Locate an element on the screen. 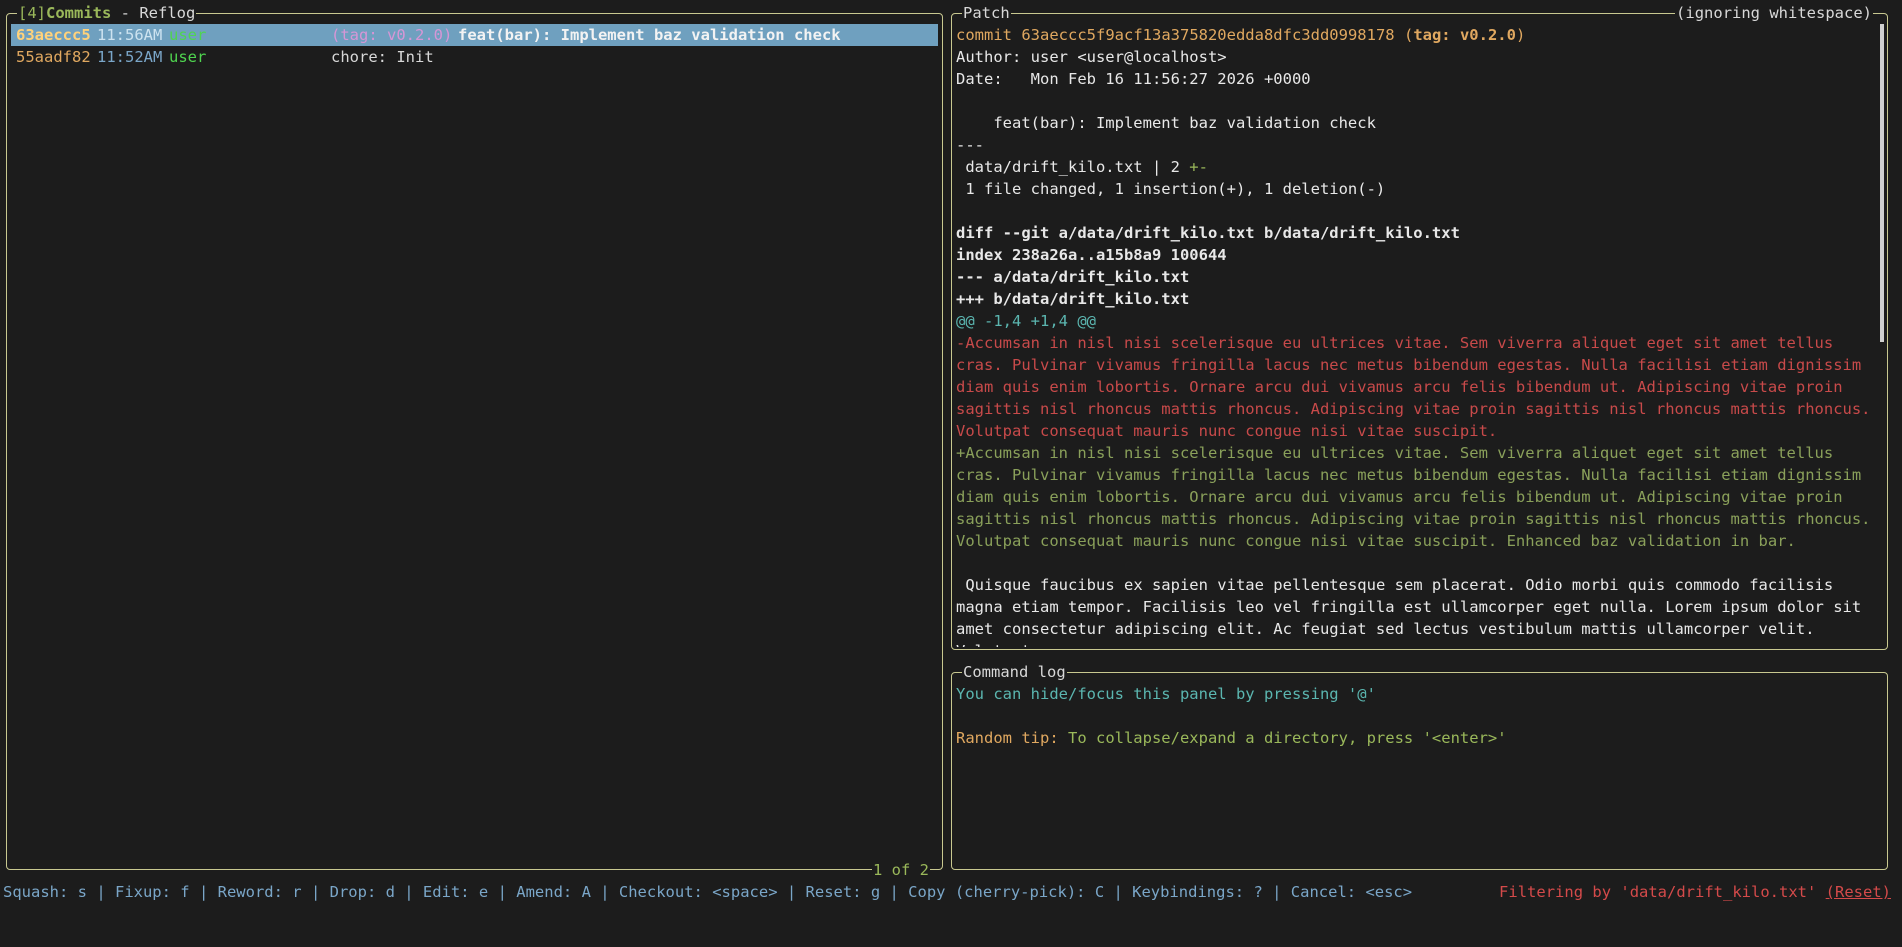 The image size is (1902, 947). patch-panel-title: Patch is located at coordinates (986, 13).